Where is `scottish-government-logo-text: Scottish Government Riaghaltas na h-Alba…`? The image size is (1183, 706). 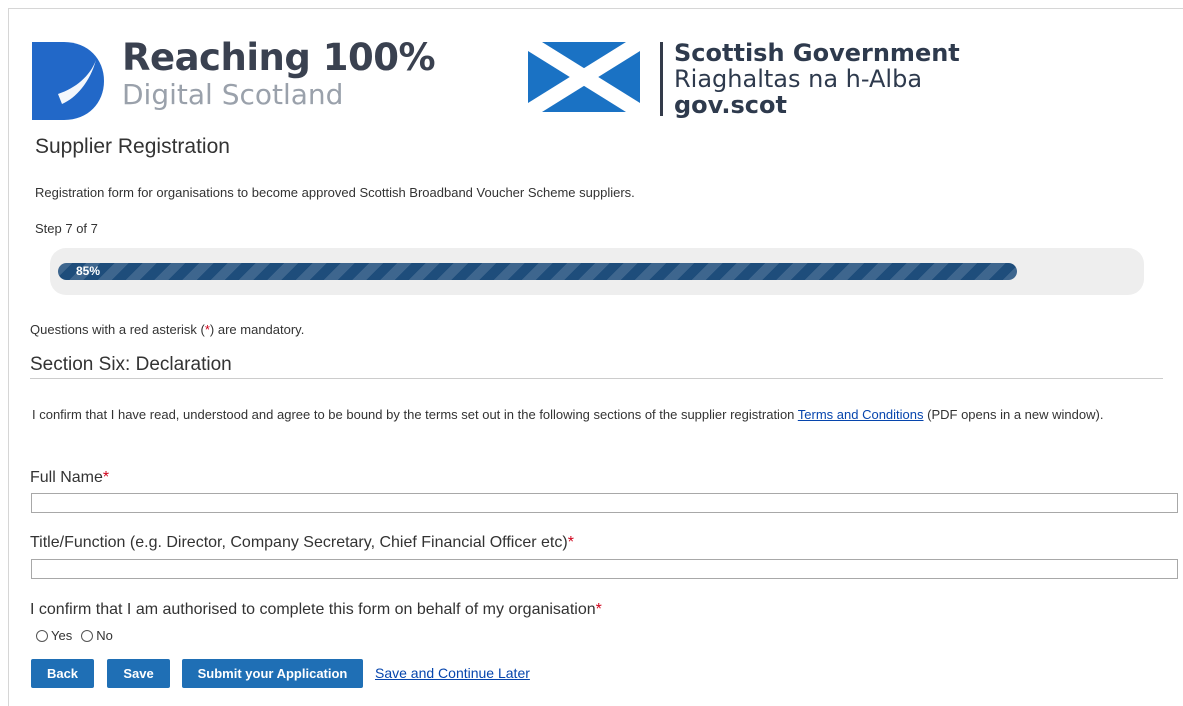
scottish-government-logo-text: Scottish Government Riaghaltas na h-Alba… is located at coordinates (817, 79).